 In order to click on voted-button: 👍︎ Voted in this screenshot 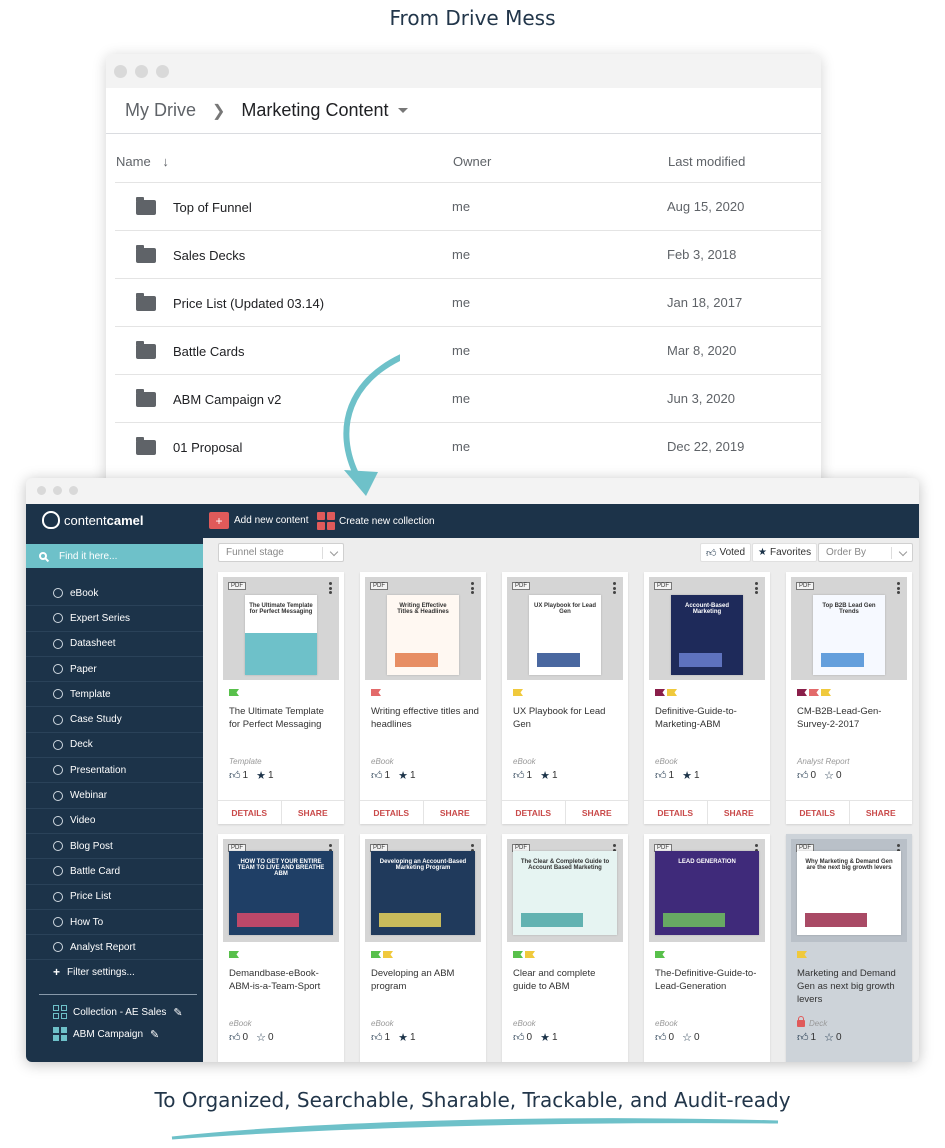, I will do `click(726, 552)`.